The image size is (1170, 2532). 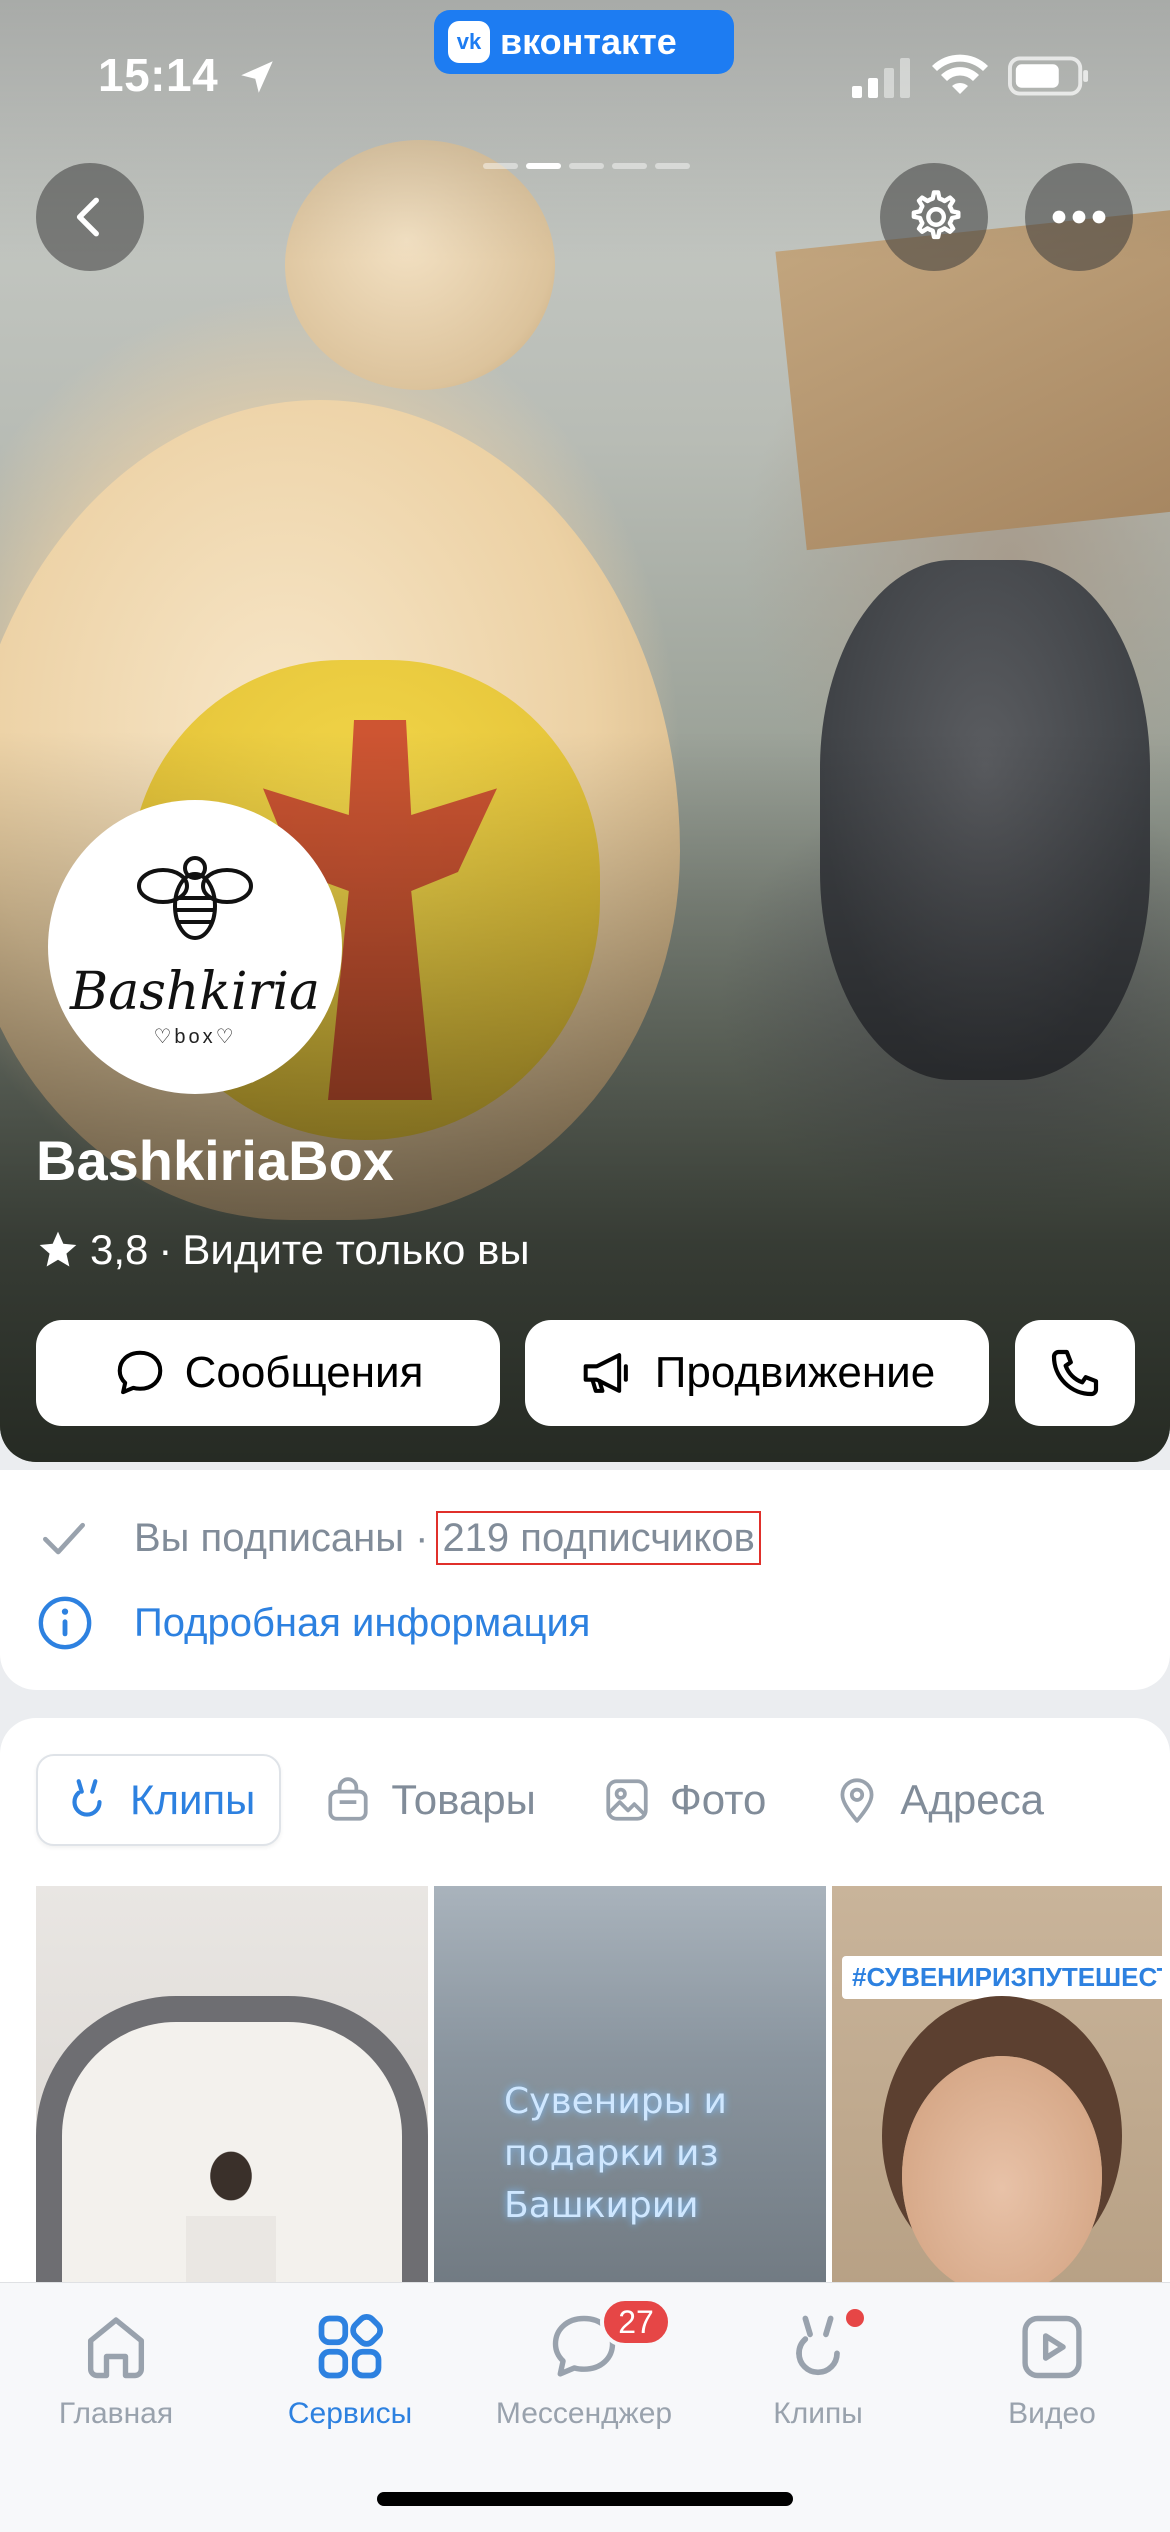 What do you see at coordinates (972, 1799) in the screenshot?
I see `tab-addresses-label: Адреса` at bounding box center [972, 1799].